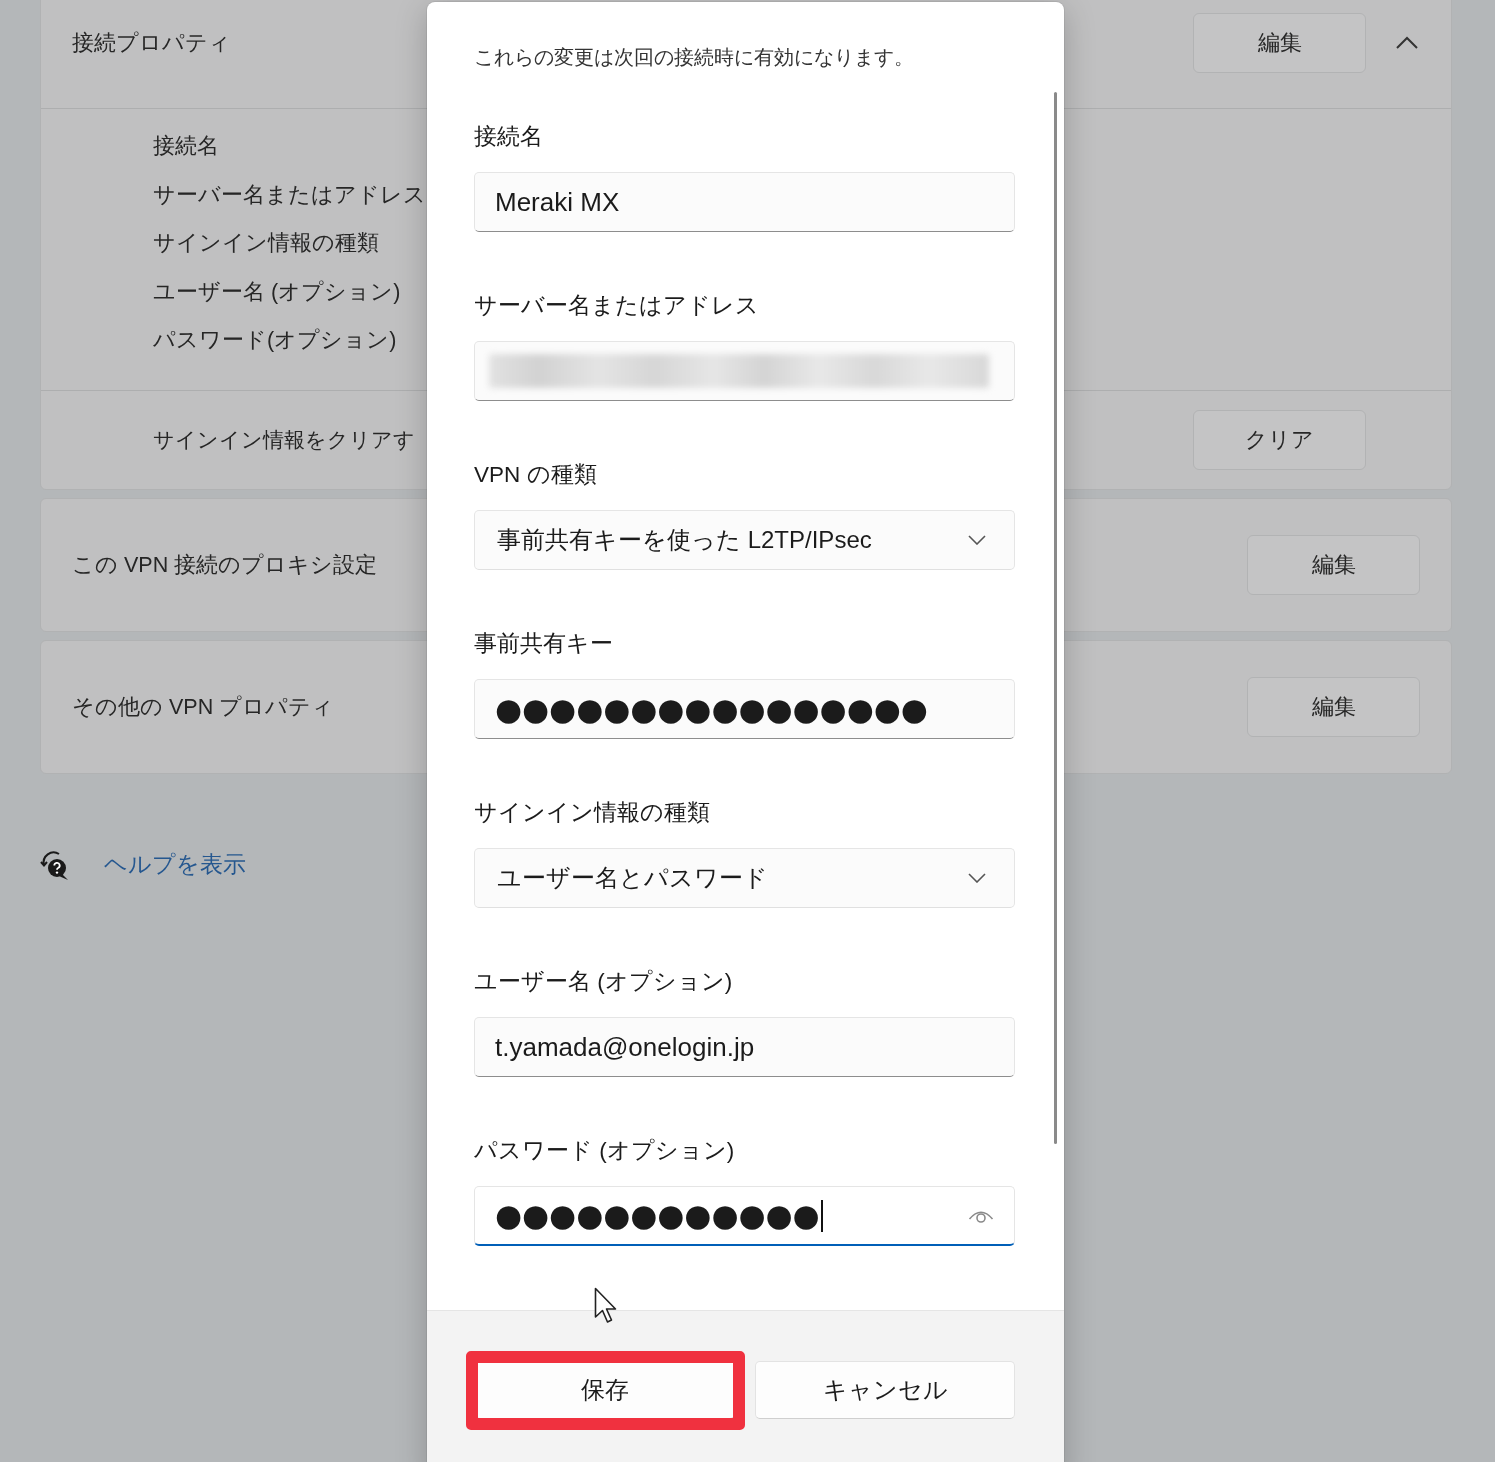 The image size is (1495, 1462). I want to click on section-title: 接続プロパティ, so click(151, 43).